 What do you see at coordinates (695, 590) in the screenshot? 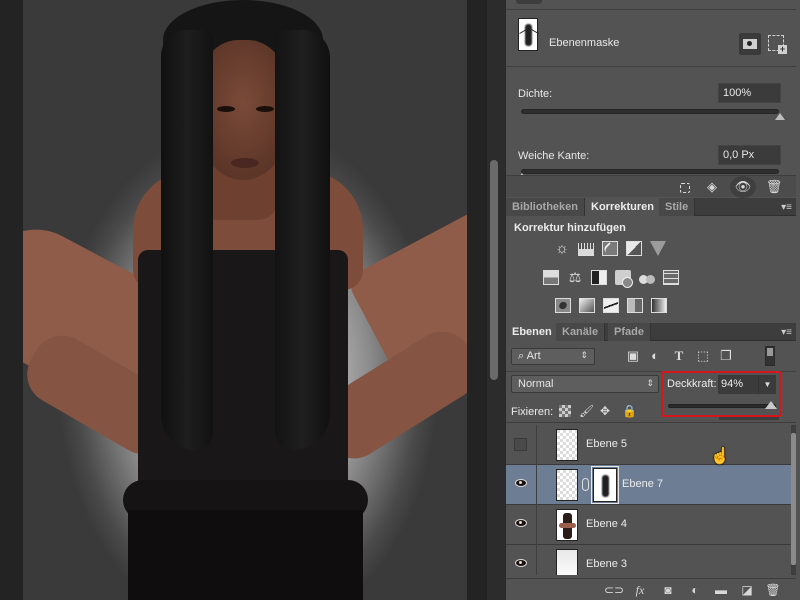
I see `adjustment-layer-icon: ◐` at bounding box center [695, 590].